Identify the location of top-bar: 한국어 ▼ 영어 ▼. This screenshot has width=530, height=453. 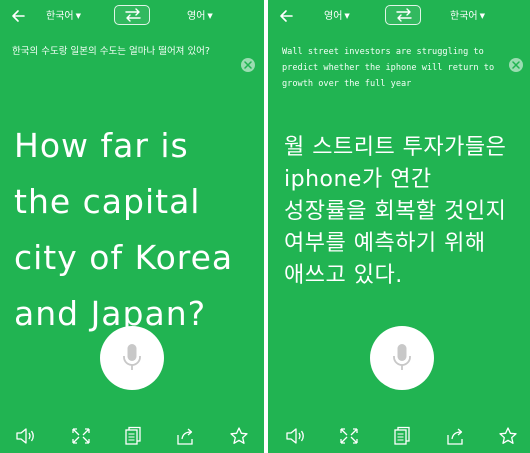
(132, 16).